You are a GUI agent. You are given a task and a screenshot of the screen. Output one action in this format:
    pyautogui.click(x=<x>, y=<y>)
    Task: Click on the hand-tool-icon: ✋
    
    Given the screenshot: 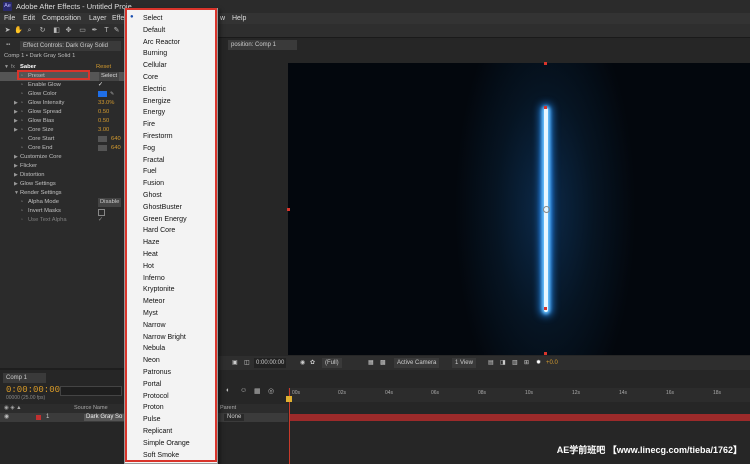 What is the action you would take?
    pyautogui.click(x=18, y=30)
    